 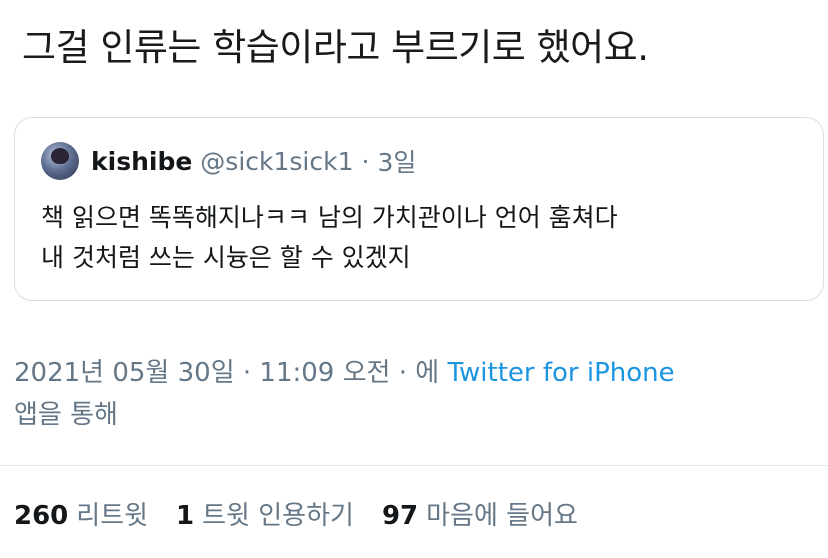 I want to click on tweet-stats: 260 리트윗 1 트윗 인용하기 97 마음에 들어요, so click(x=310, y=513).